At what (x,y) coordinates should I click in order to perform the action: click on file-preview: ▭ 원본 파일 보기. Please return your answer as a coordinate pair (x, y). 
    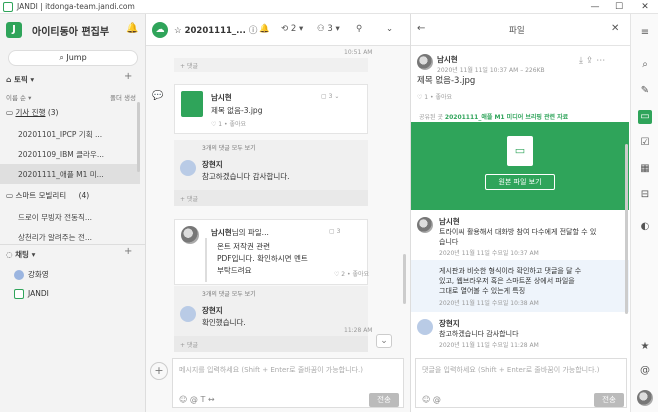
    Looking at the image, I should click on (520, 166).